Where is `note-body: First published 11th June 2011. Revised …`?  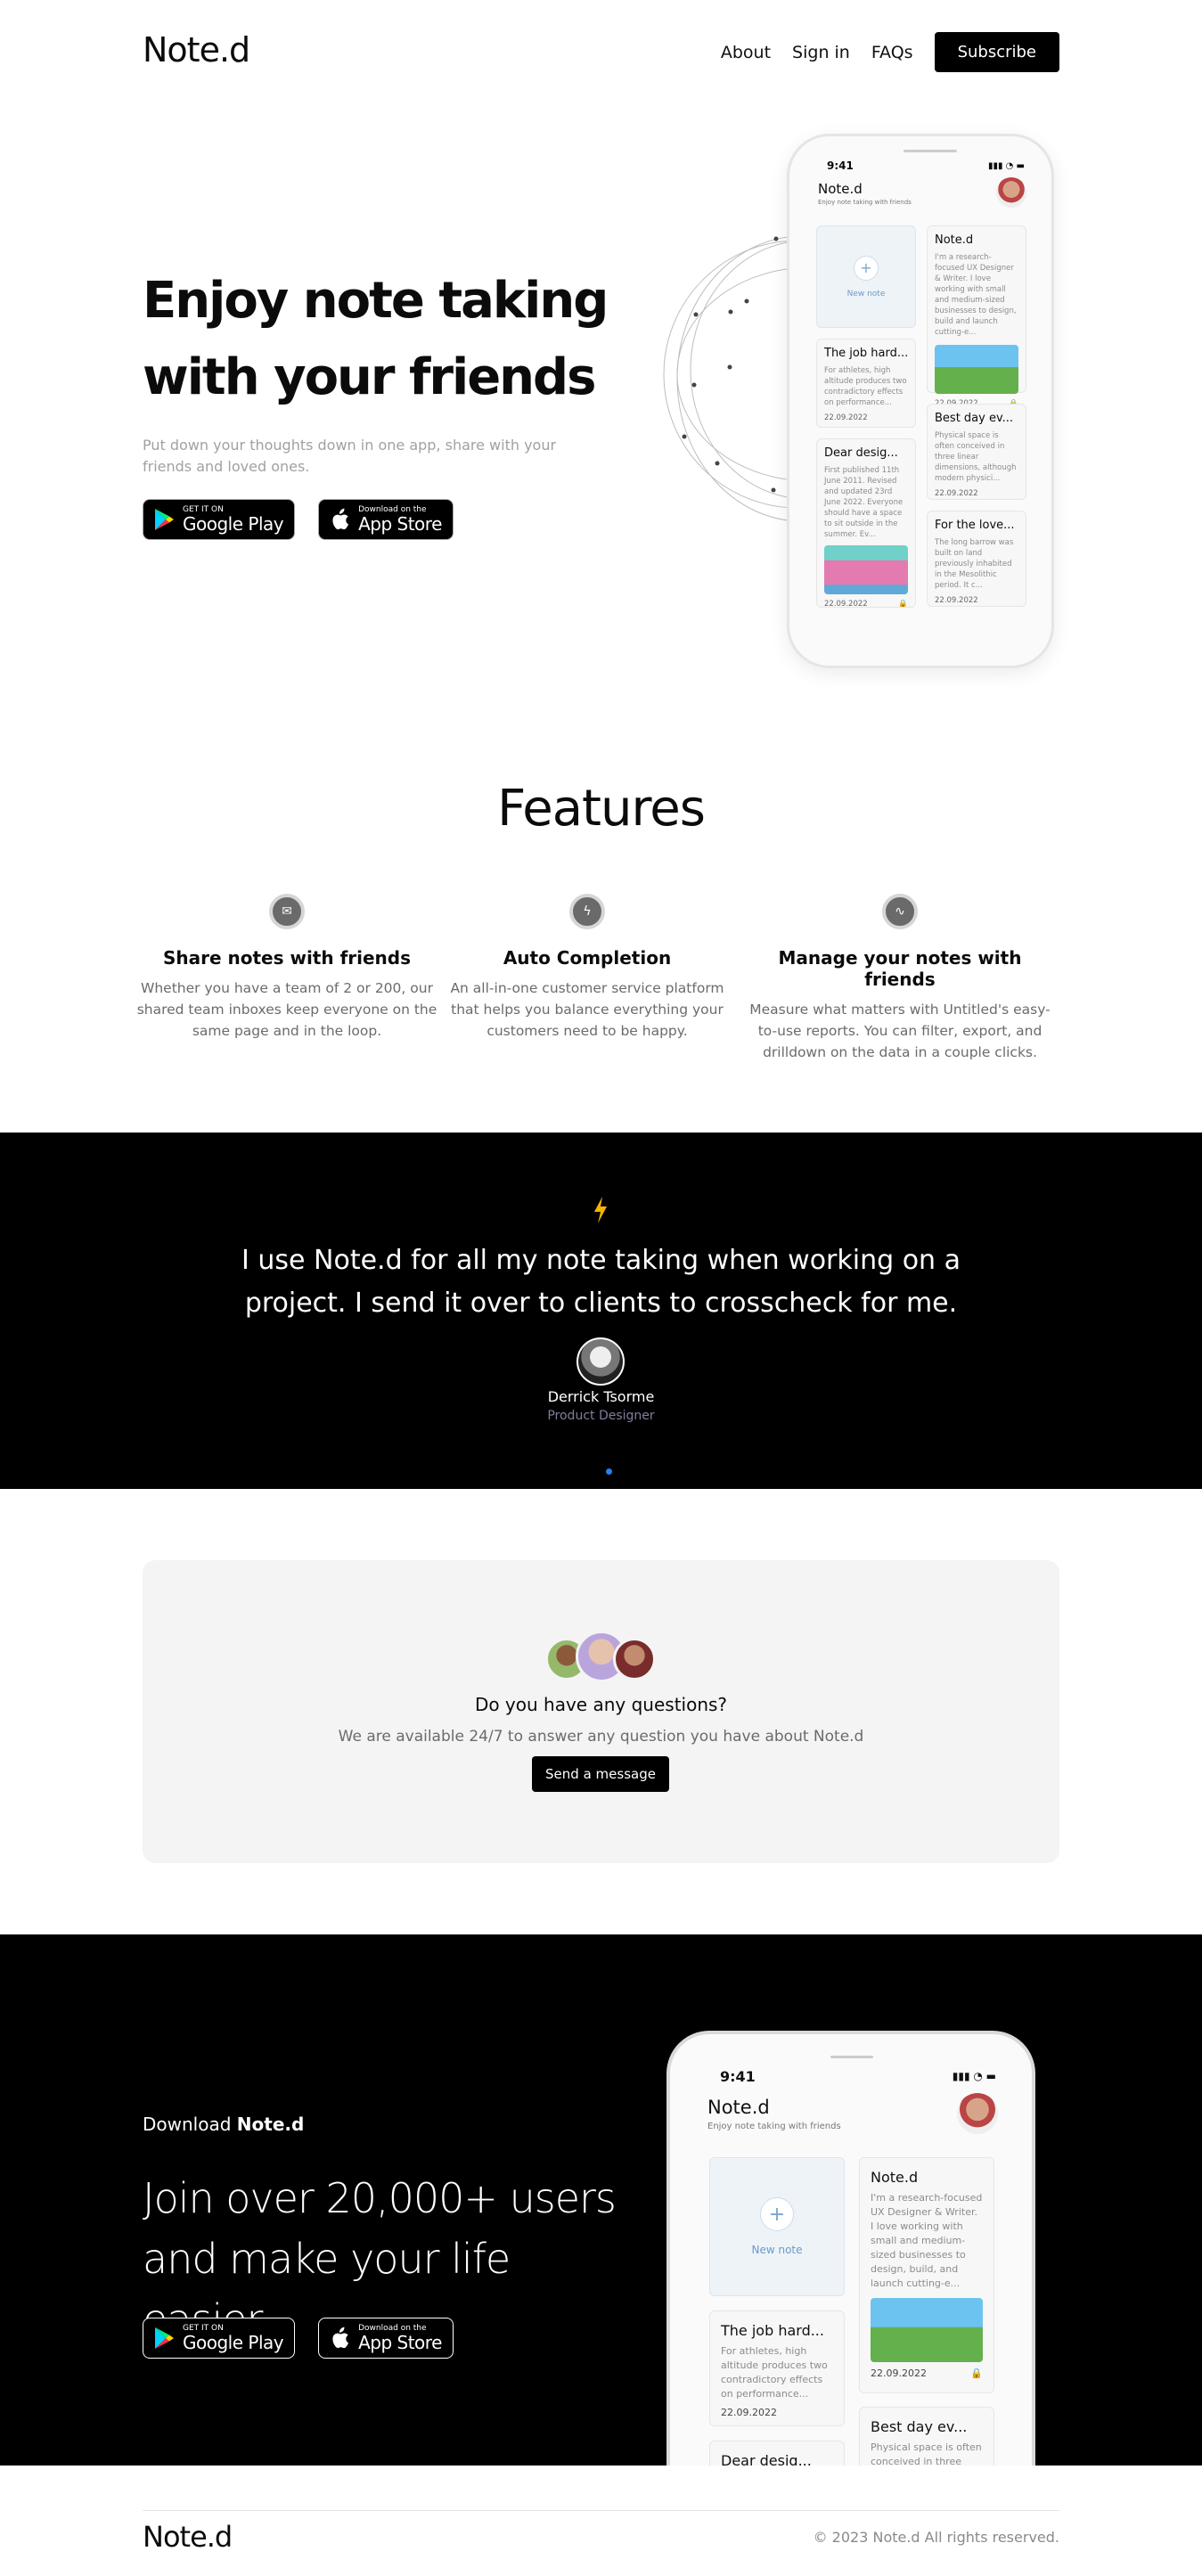 note-body: First published 11th June 2011. Revised … is located at coordinates (864, 502).